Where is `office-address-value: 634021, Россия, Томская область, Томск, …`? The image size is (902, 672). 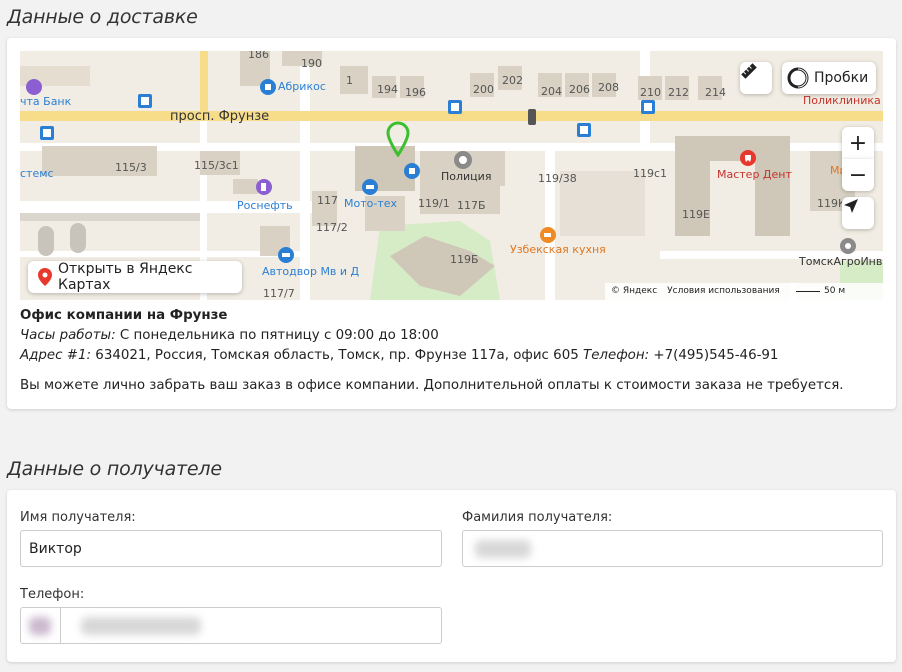
office-address-value: 634021, Россия, Томская область, Томск, … is located at coordinates (337, 355).